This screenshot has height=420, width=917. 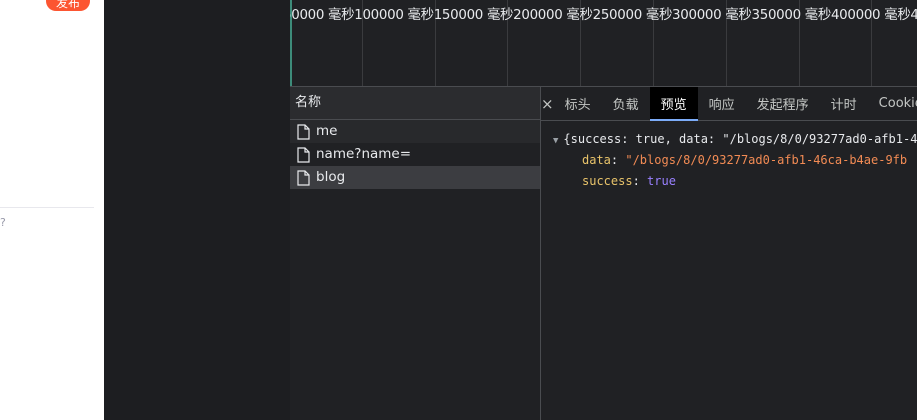 I want to click on name-column-header: 名称, so click(x=415, y=103).